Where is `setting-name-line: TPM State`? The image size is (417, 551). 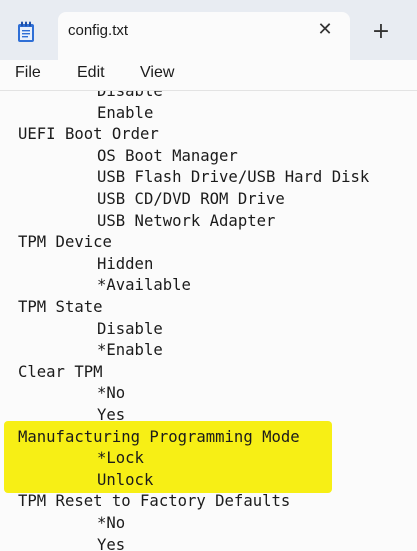 setting-name-line: TPM State is located at coordinates (60, 307).